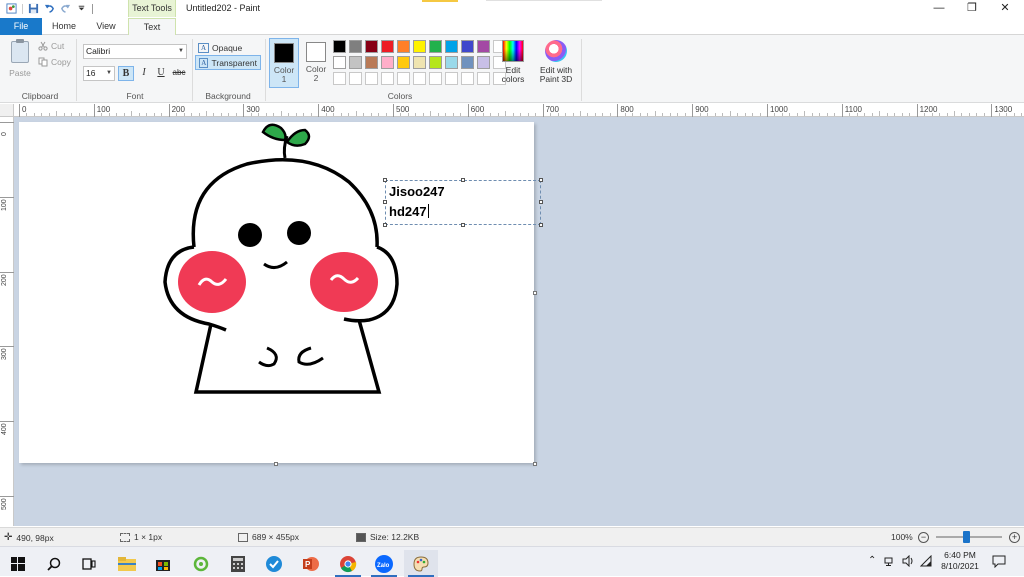 Image resolution: width=1024 pixels, height=577 pixels. I want to click on microsoft-store-app, so click(163, 563).